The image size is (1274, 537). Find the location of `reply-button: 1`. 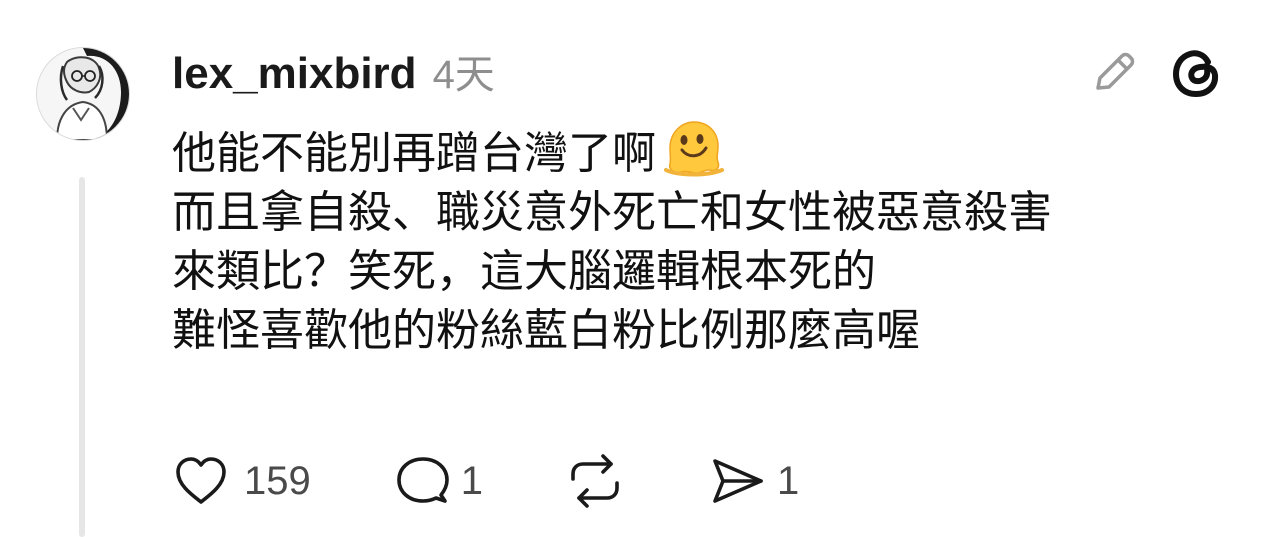

reply-button: 1 is located at coordinates (439, 481).